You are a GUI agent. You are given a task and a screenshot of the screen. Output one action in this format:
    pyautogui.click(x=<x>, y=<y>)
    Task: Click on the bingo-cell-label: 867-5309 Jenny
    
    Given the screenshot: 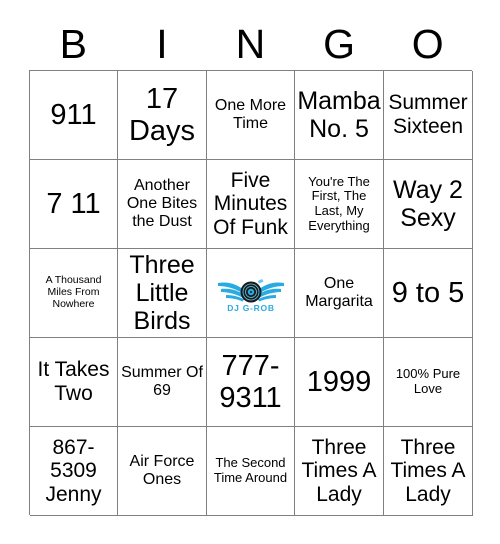 What is the action you would take?
    pyautogui.click(x=73, y=470)
    